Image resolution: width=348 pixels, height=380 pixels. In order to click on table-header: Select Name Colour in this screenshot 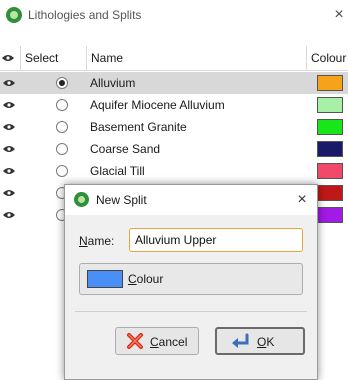, I will do `click(174, 58)`.